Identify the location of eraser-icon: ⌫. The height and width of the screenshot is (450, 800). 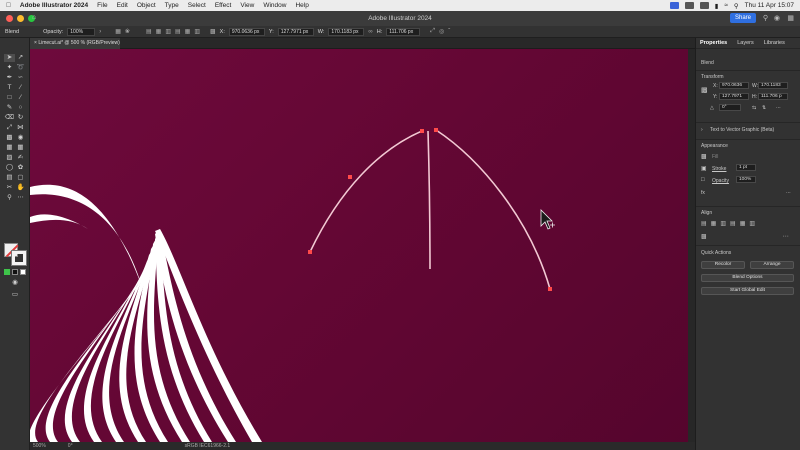
(9, 118).